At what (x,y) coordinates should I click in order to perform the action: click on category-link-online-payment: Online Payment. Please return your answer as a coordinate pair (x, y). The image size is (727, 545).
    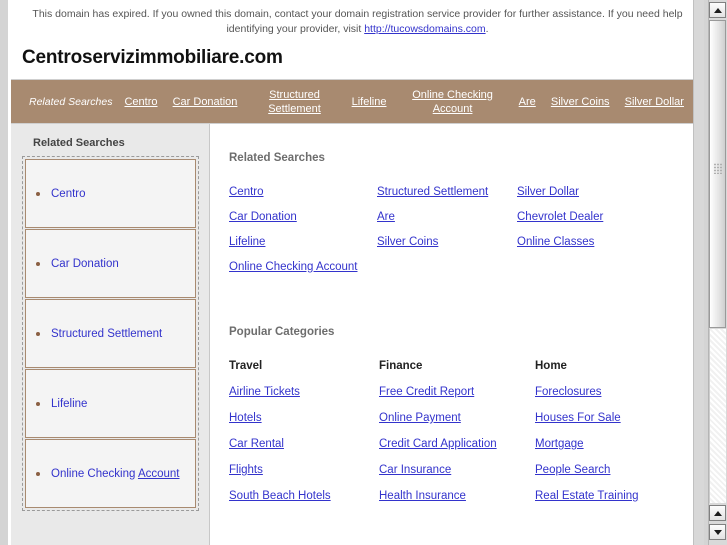
    Looking at the image, I should click on (457, 418).